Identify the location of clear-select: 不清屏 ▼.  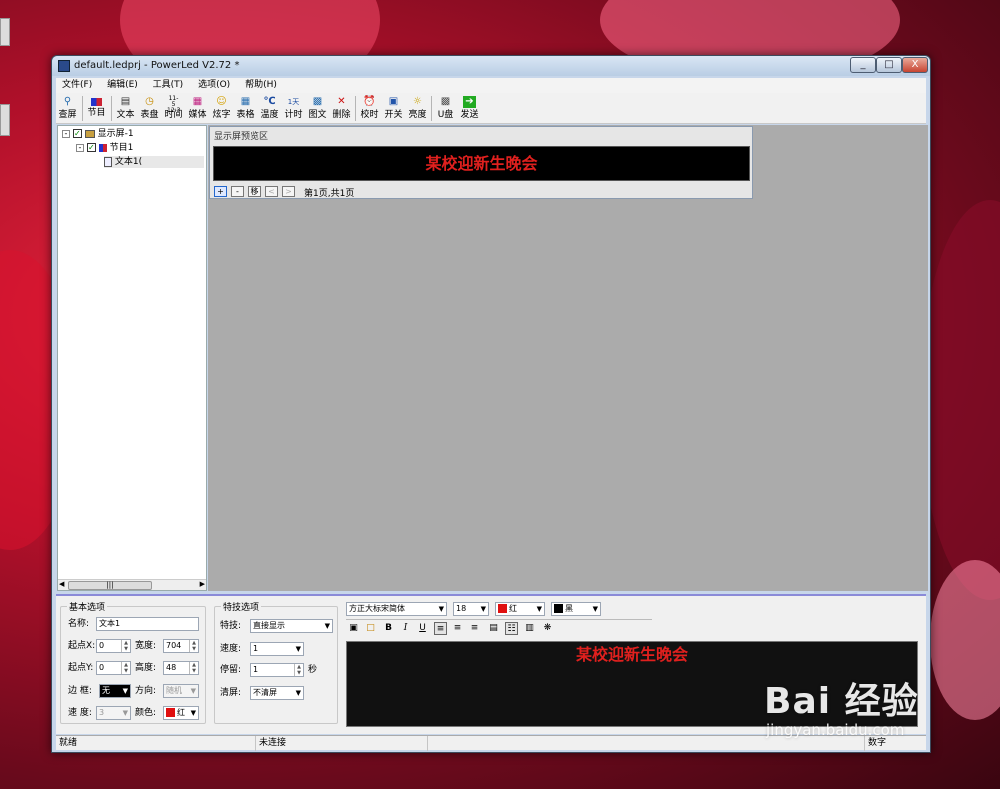
(277, 693).